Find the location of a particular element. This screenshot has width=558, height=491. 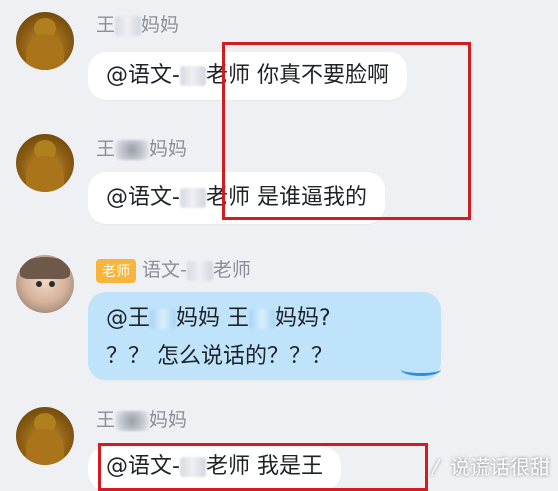

bubble-decoration is located at coordinates (421, 369).